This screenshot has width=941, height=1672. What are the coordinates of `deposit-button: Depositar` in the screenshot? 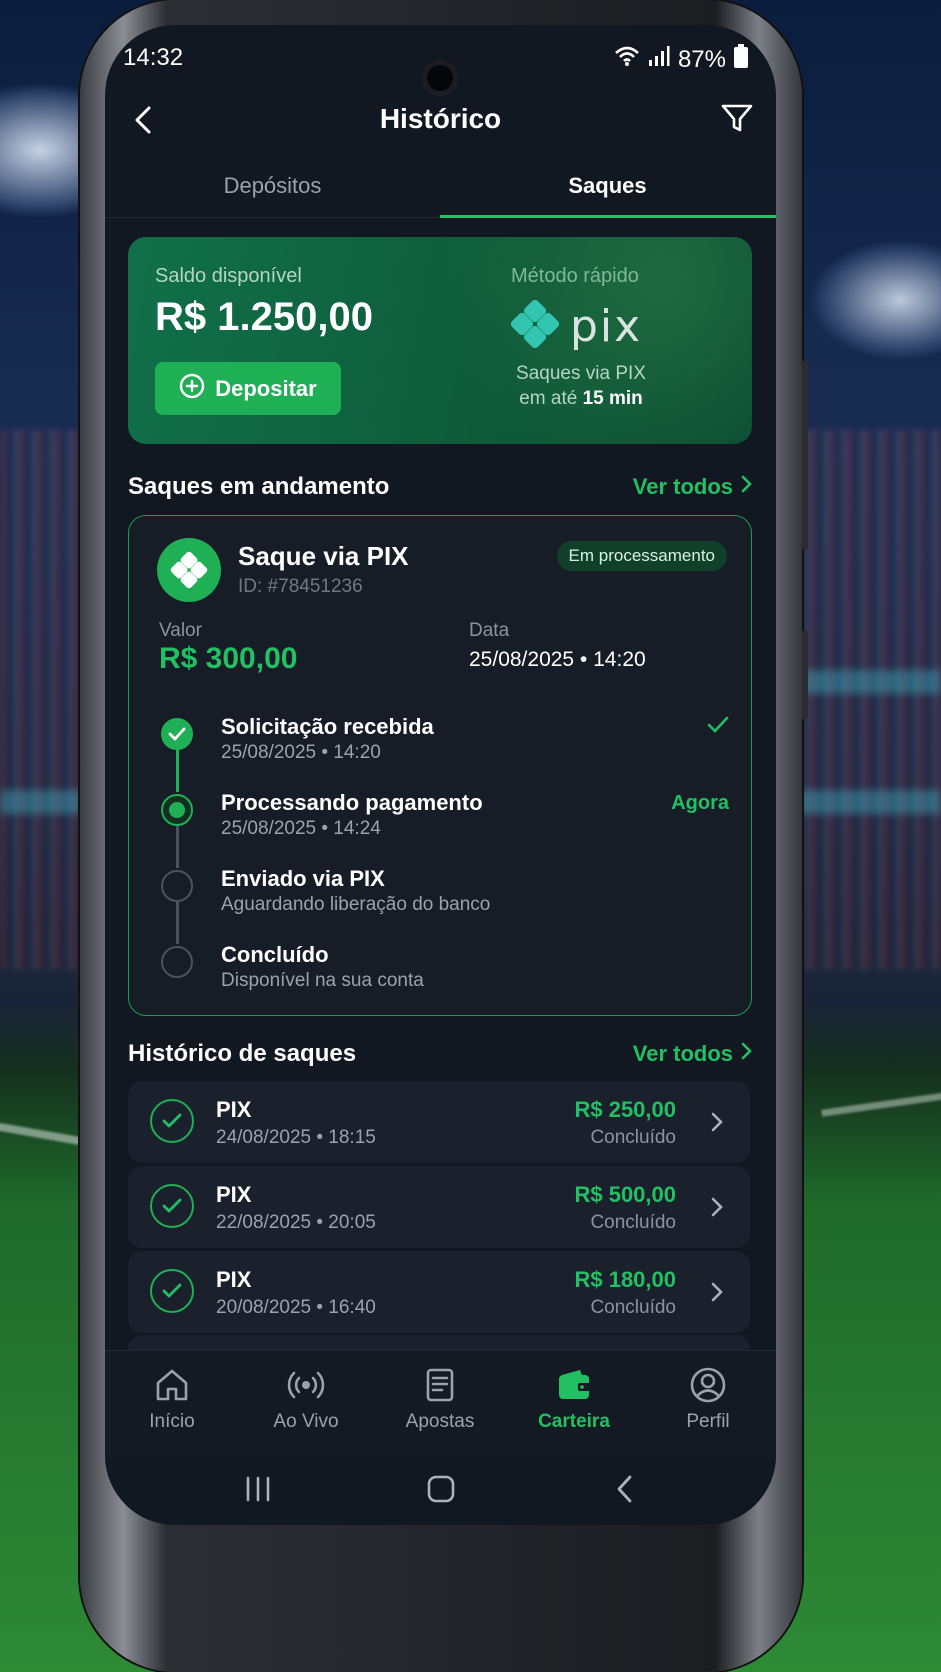 It's located at (248, 388).